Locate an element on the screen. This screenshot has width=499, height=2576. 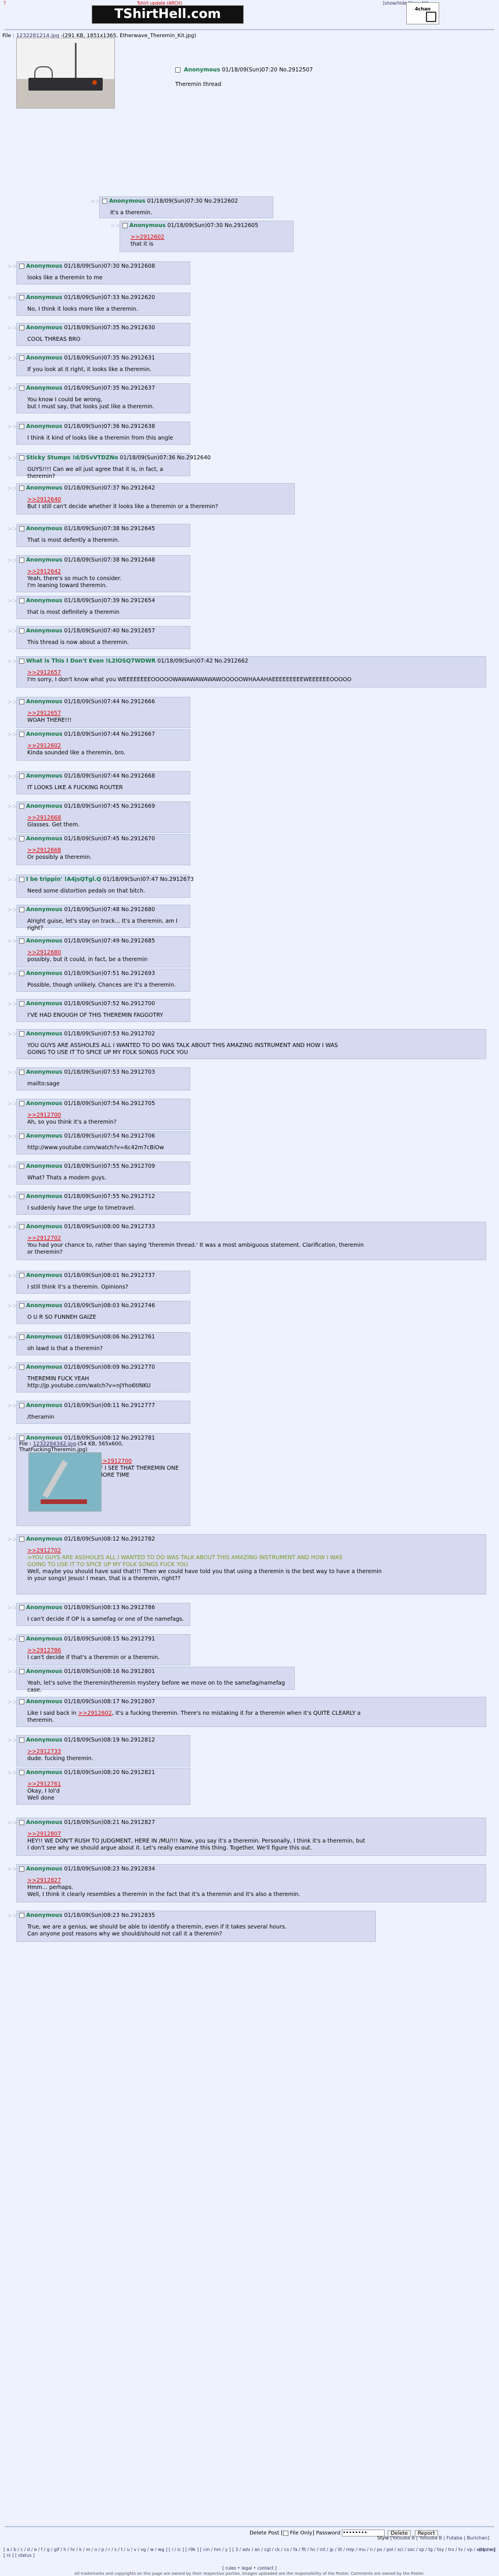
quote-link: >>2912786 is located at coordinates (107, 1650).